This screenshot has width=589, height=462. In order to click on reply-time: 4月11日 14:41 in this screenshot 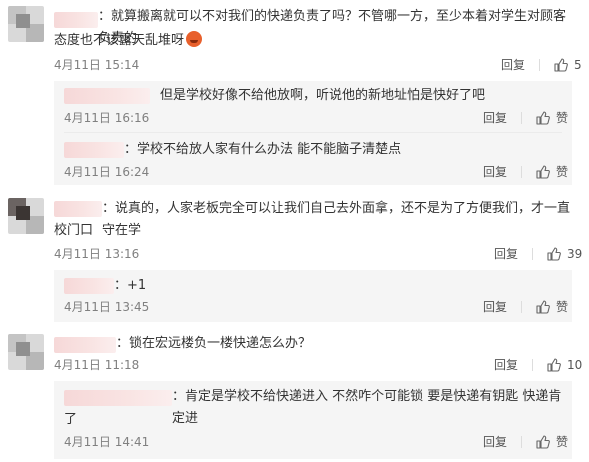, I will do `click(107, 442)`.